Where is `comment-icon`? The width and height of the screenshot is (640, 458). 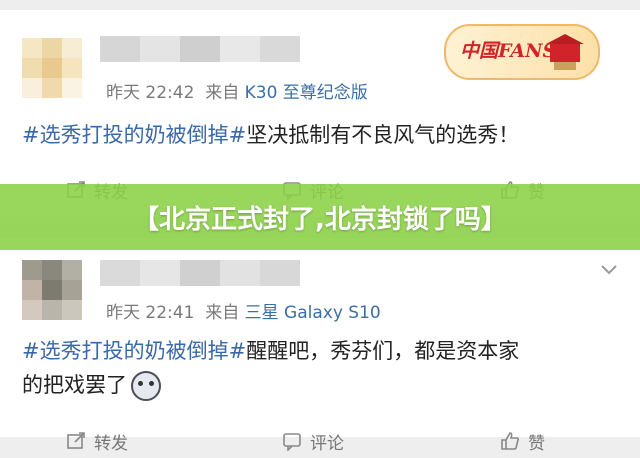
comment-icon is located at coordinates (292, 442).